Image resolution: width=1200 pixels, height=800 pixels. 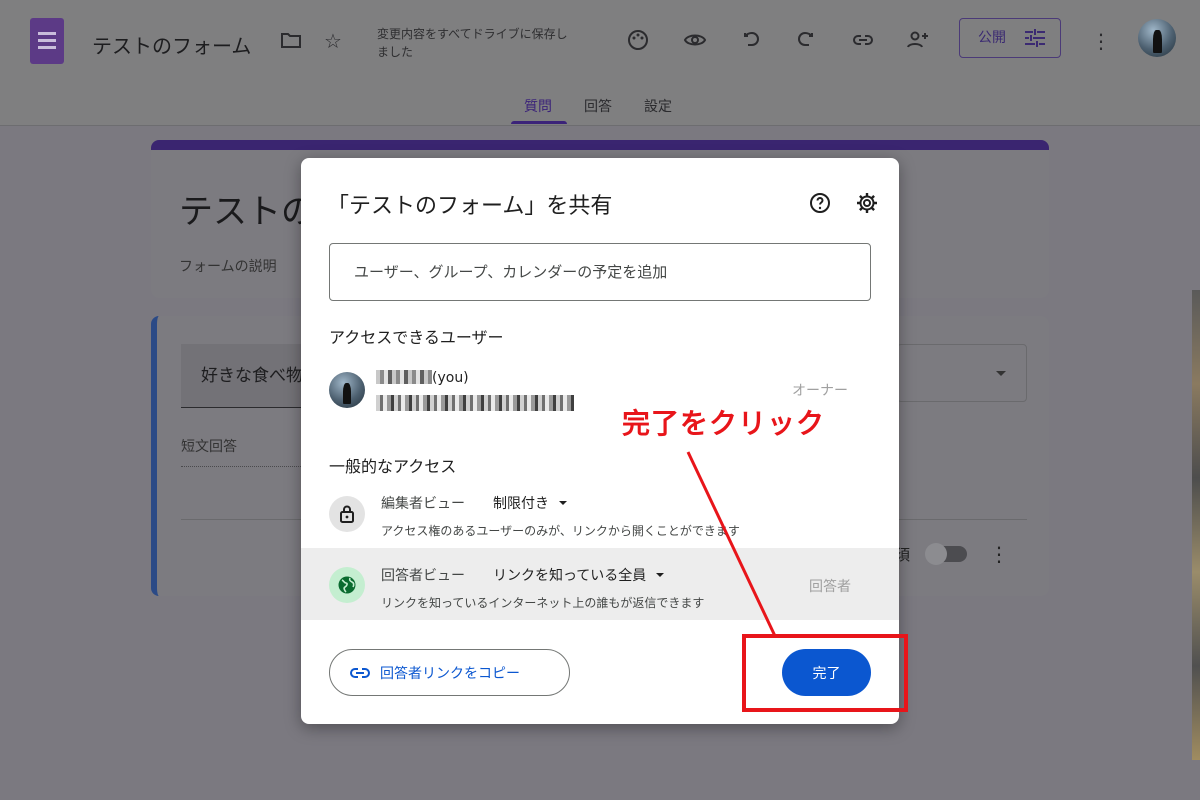 I want to click on add-people-input, so click(x=600, y=272).